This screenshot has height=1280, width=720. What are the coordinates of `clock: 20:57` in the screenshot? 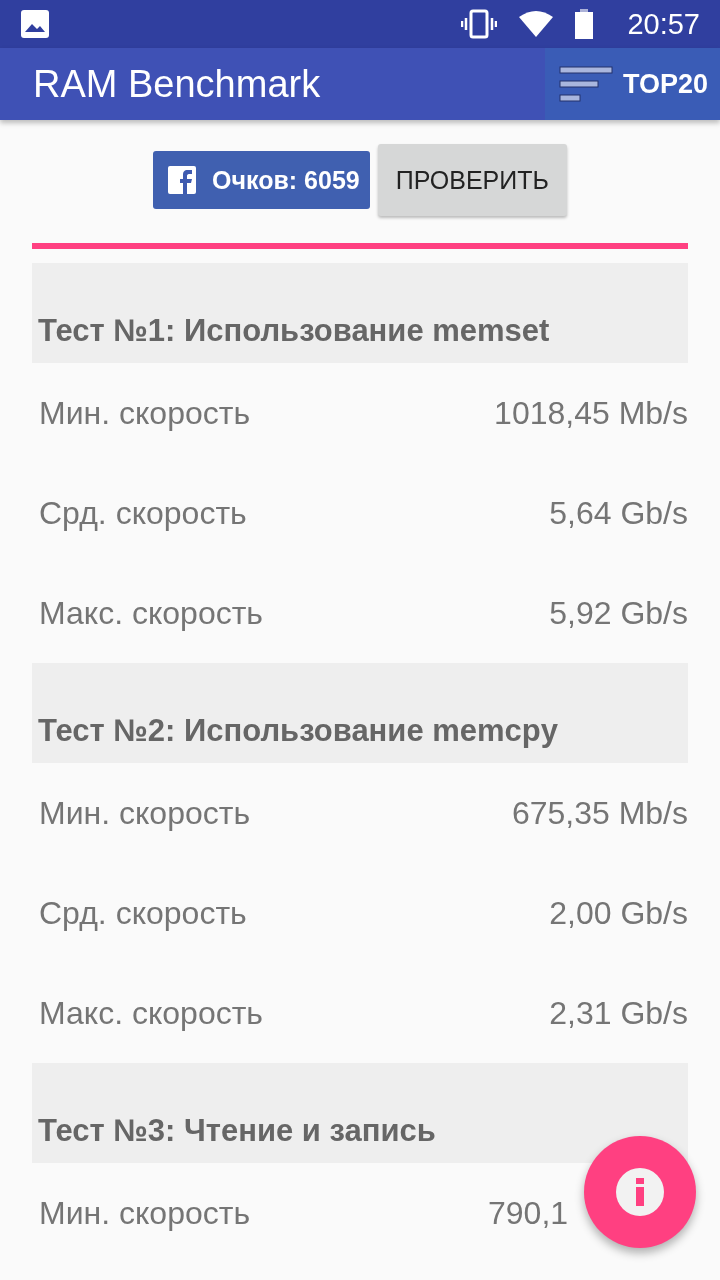 It's located at (663, 24).